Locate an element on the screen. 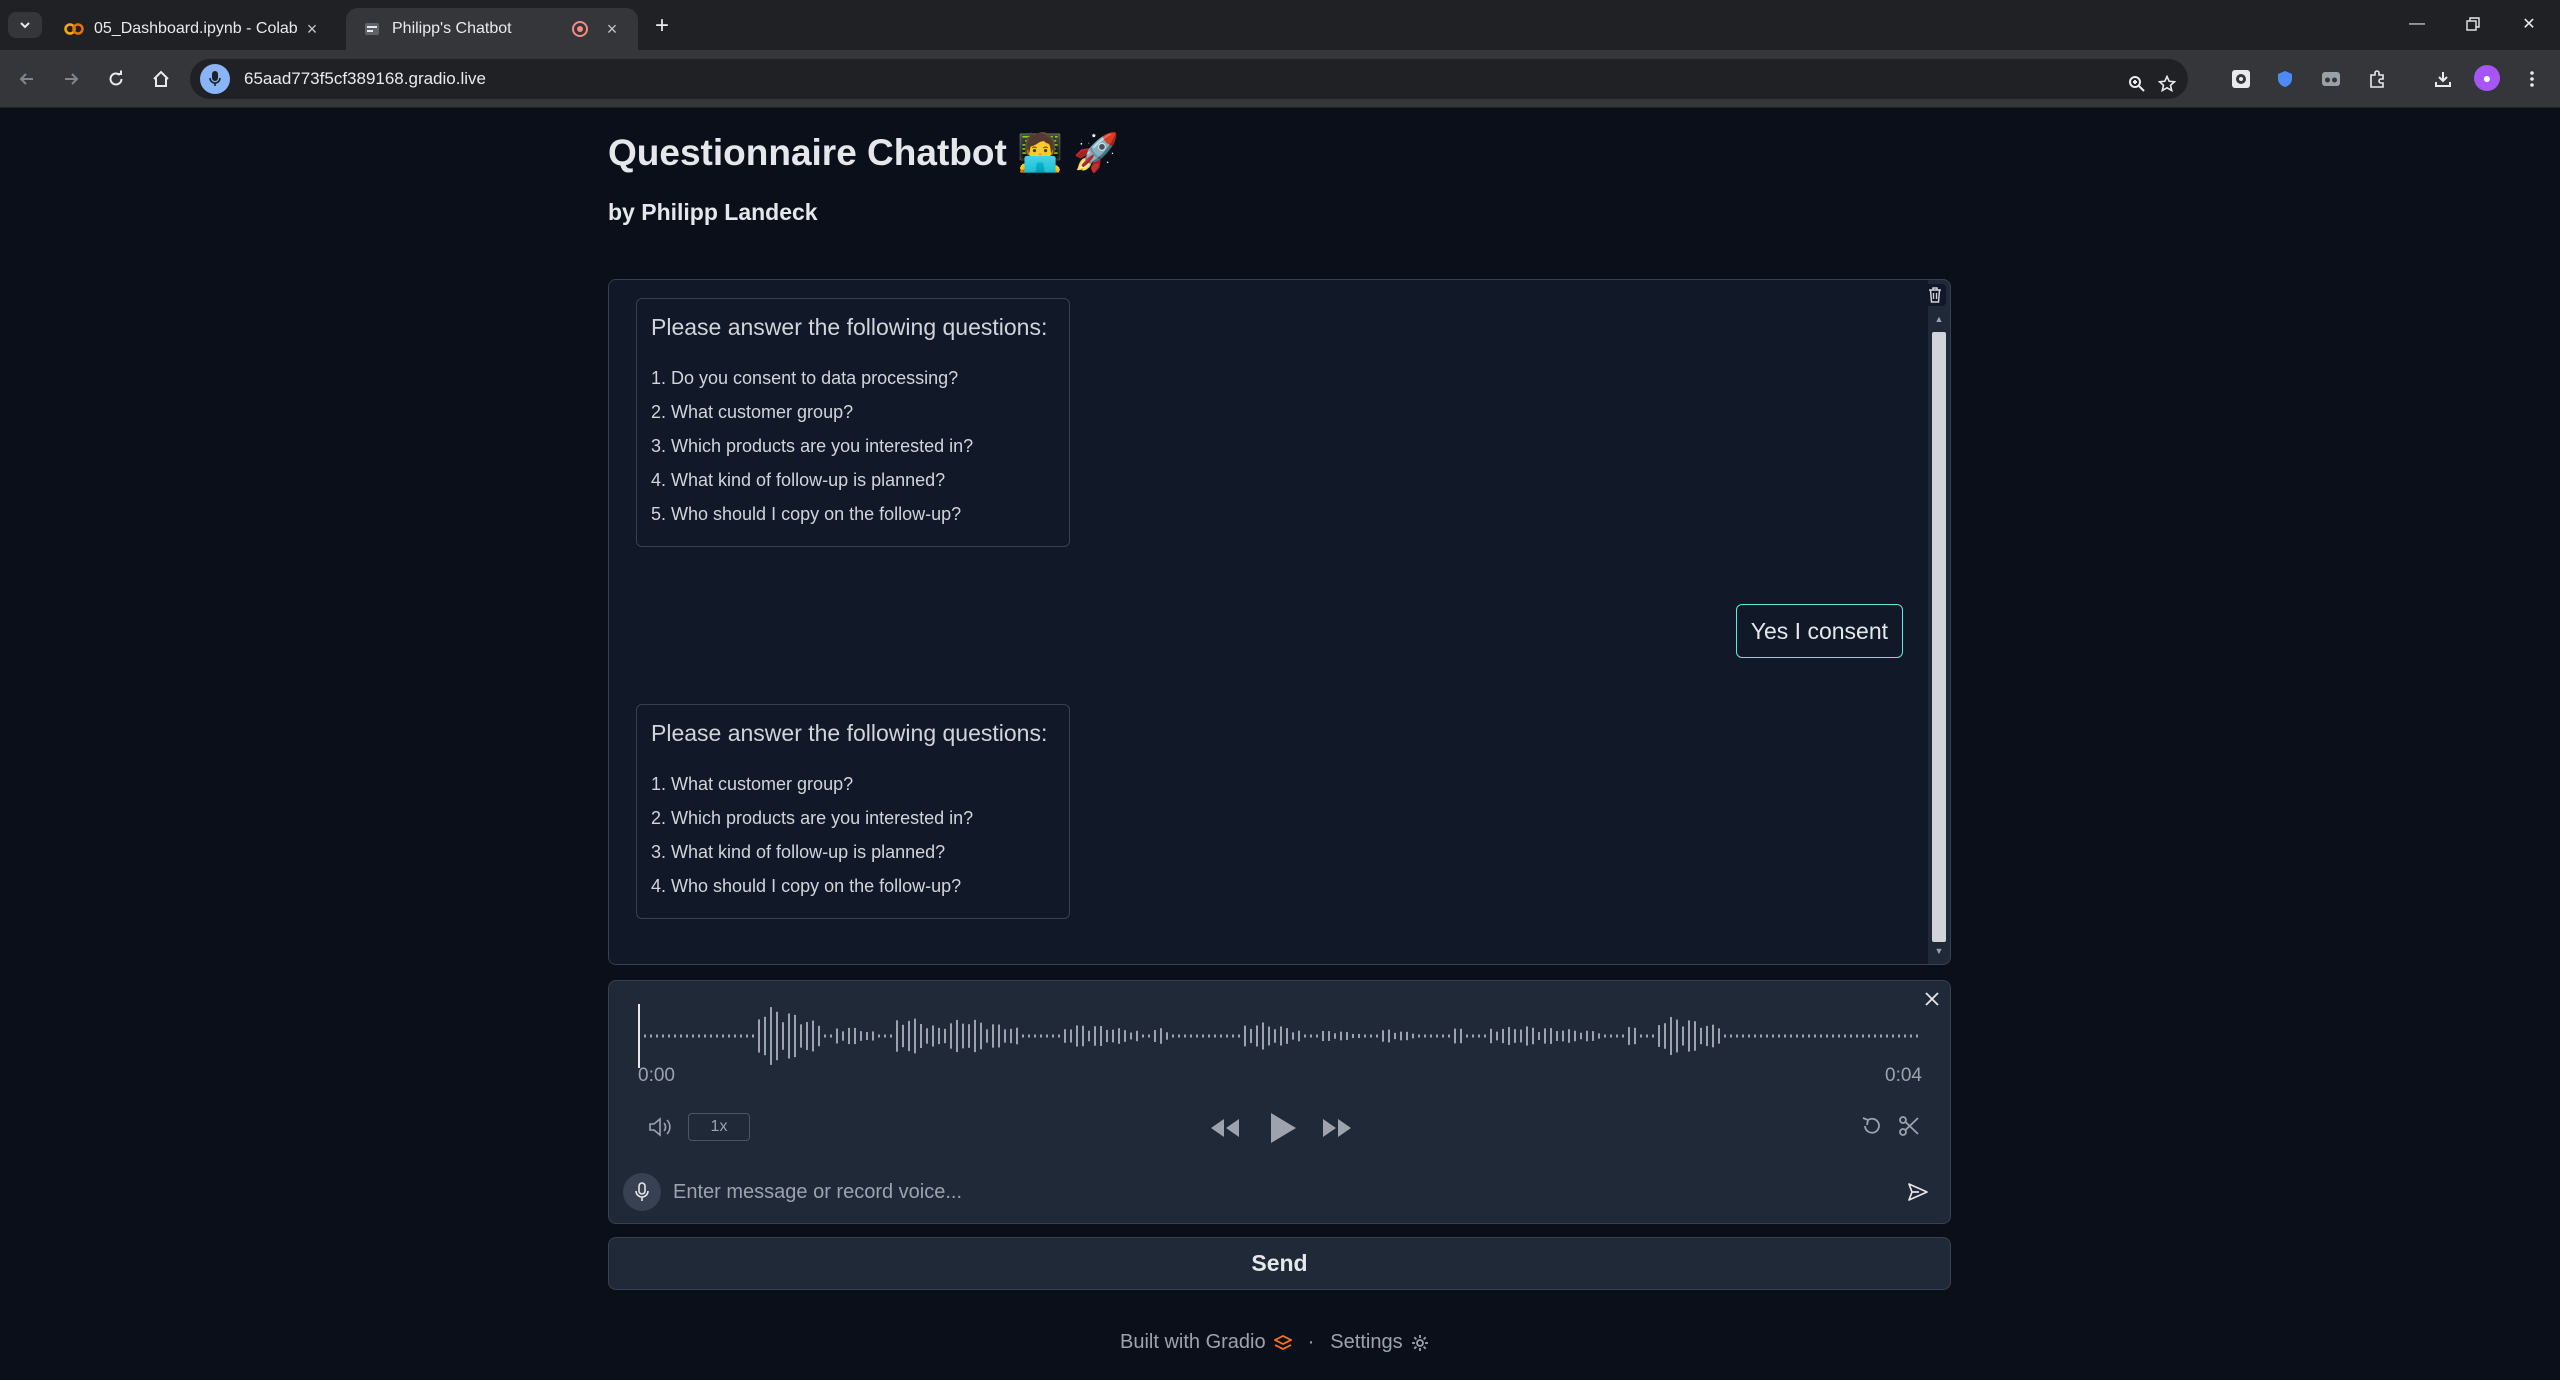  playhead is located at coordinates (639, 1036).